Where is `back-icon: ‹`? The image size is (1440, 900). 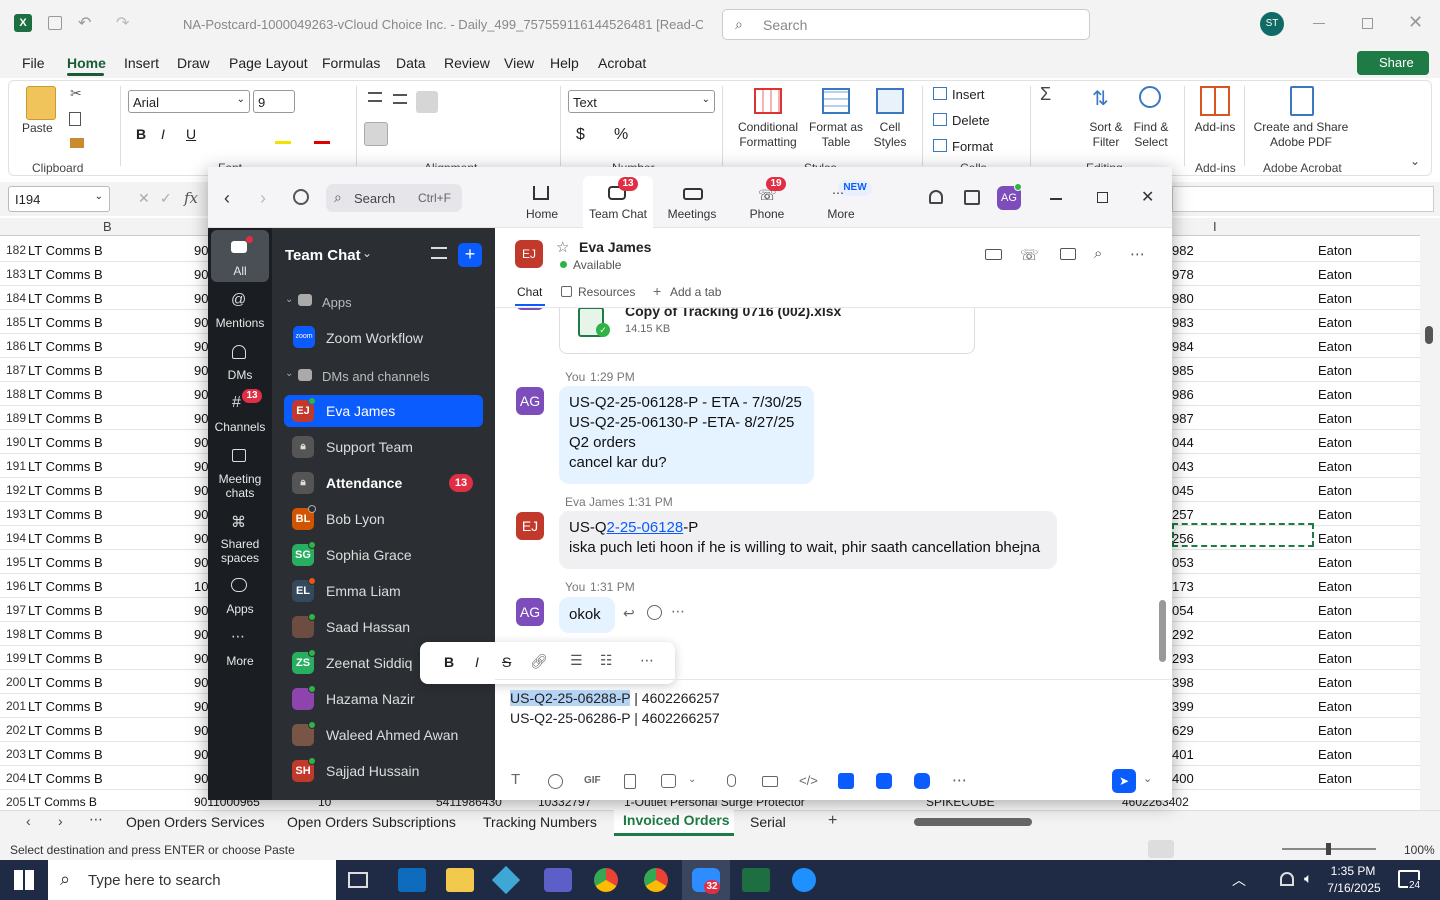 back-icon: ‹ is located at coordinates (227, 198).